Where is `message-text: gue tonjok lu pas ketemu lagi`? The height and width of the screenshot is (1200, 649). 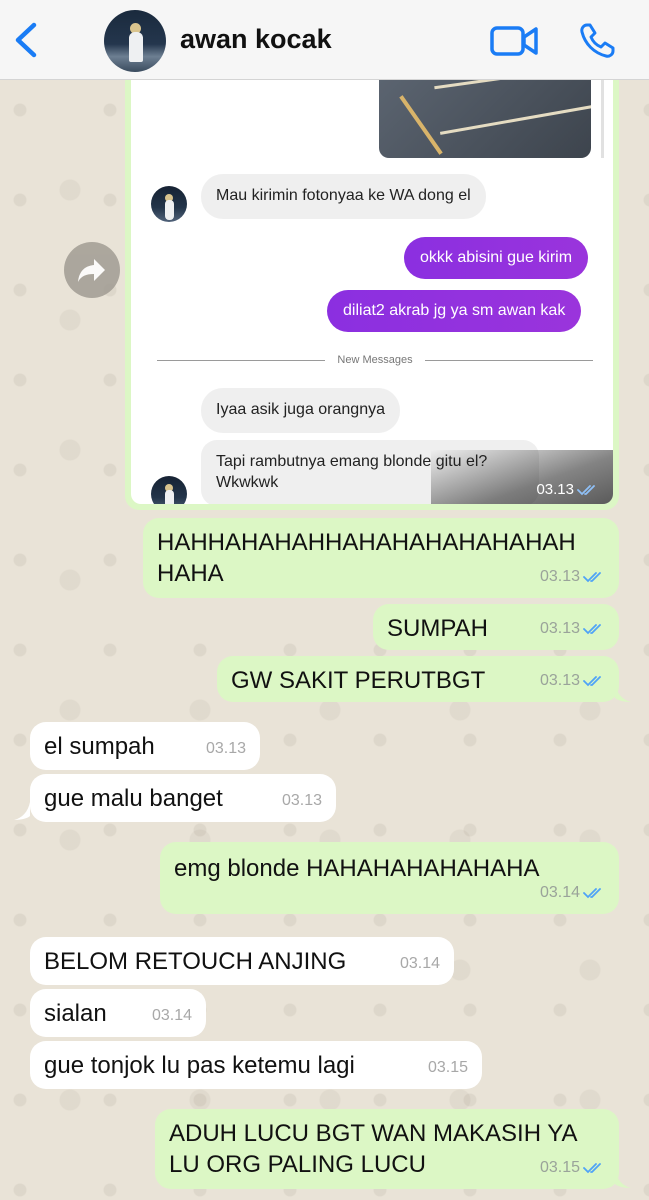 message-text: gue tonjok lu pas ketemu lagi is located at coordinates (199, 1065).